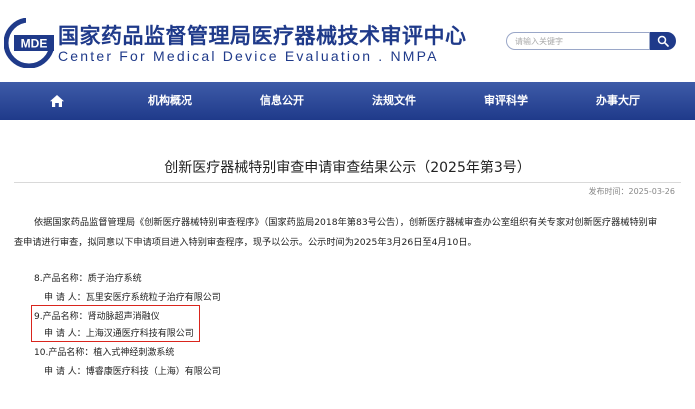 This screenshot has width=695, height=409. I want to click on home-icon, so click(57, 101).